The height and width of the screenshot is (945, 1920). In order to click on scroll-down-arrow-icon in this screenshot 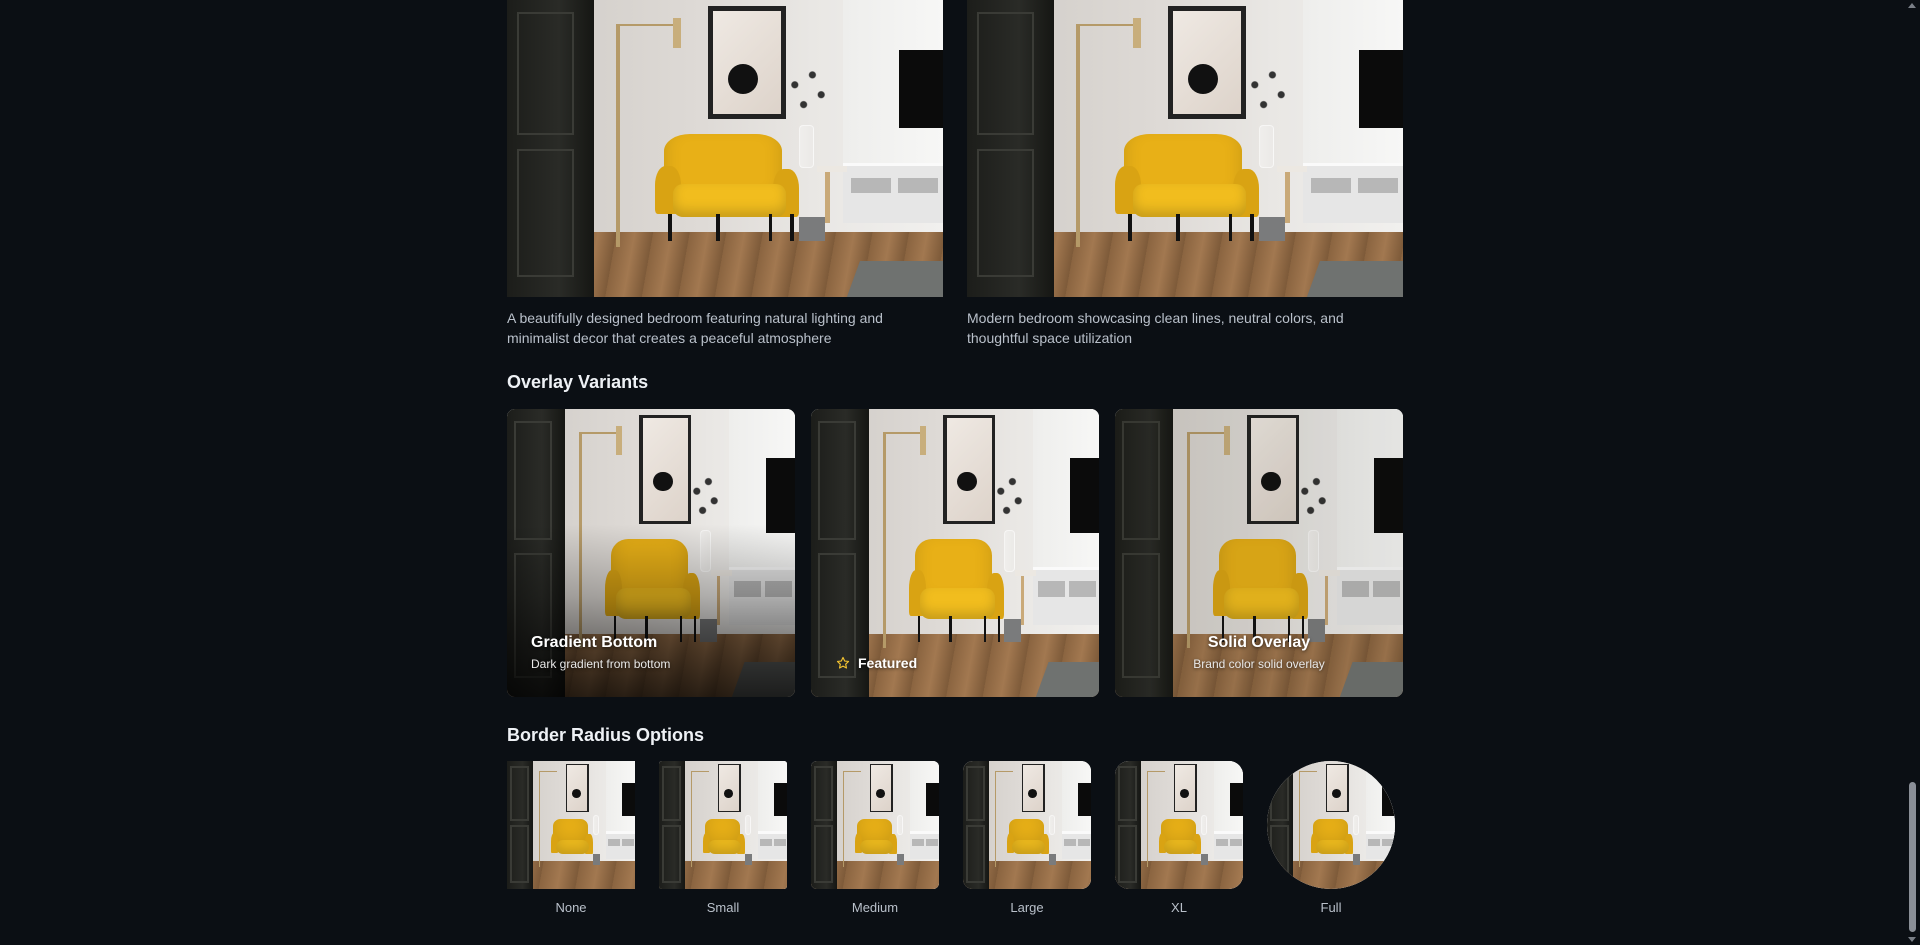, I will do `click(1912, 939)`.